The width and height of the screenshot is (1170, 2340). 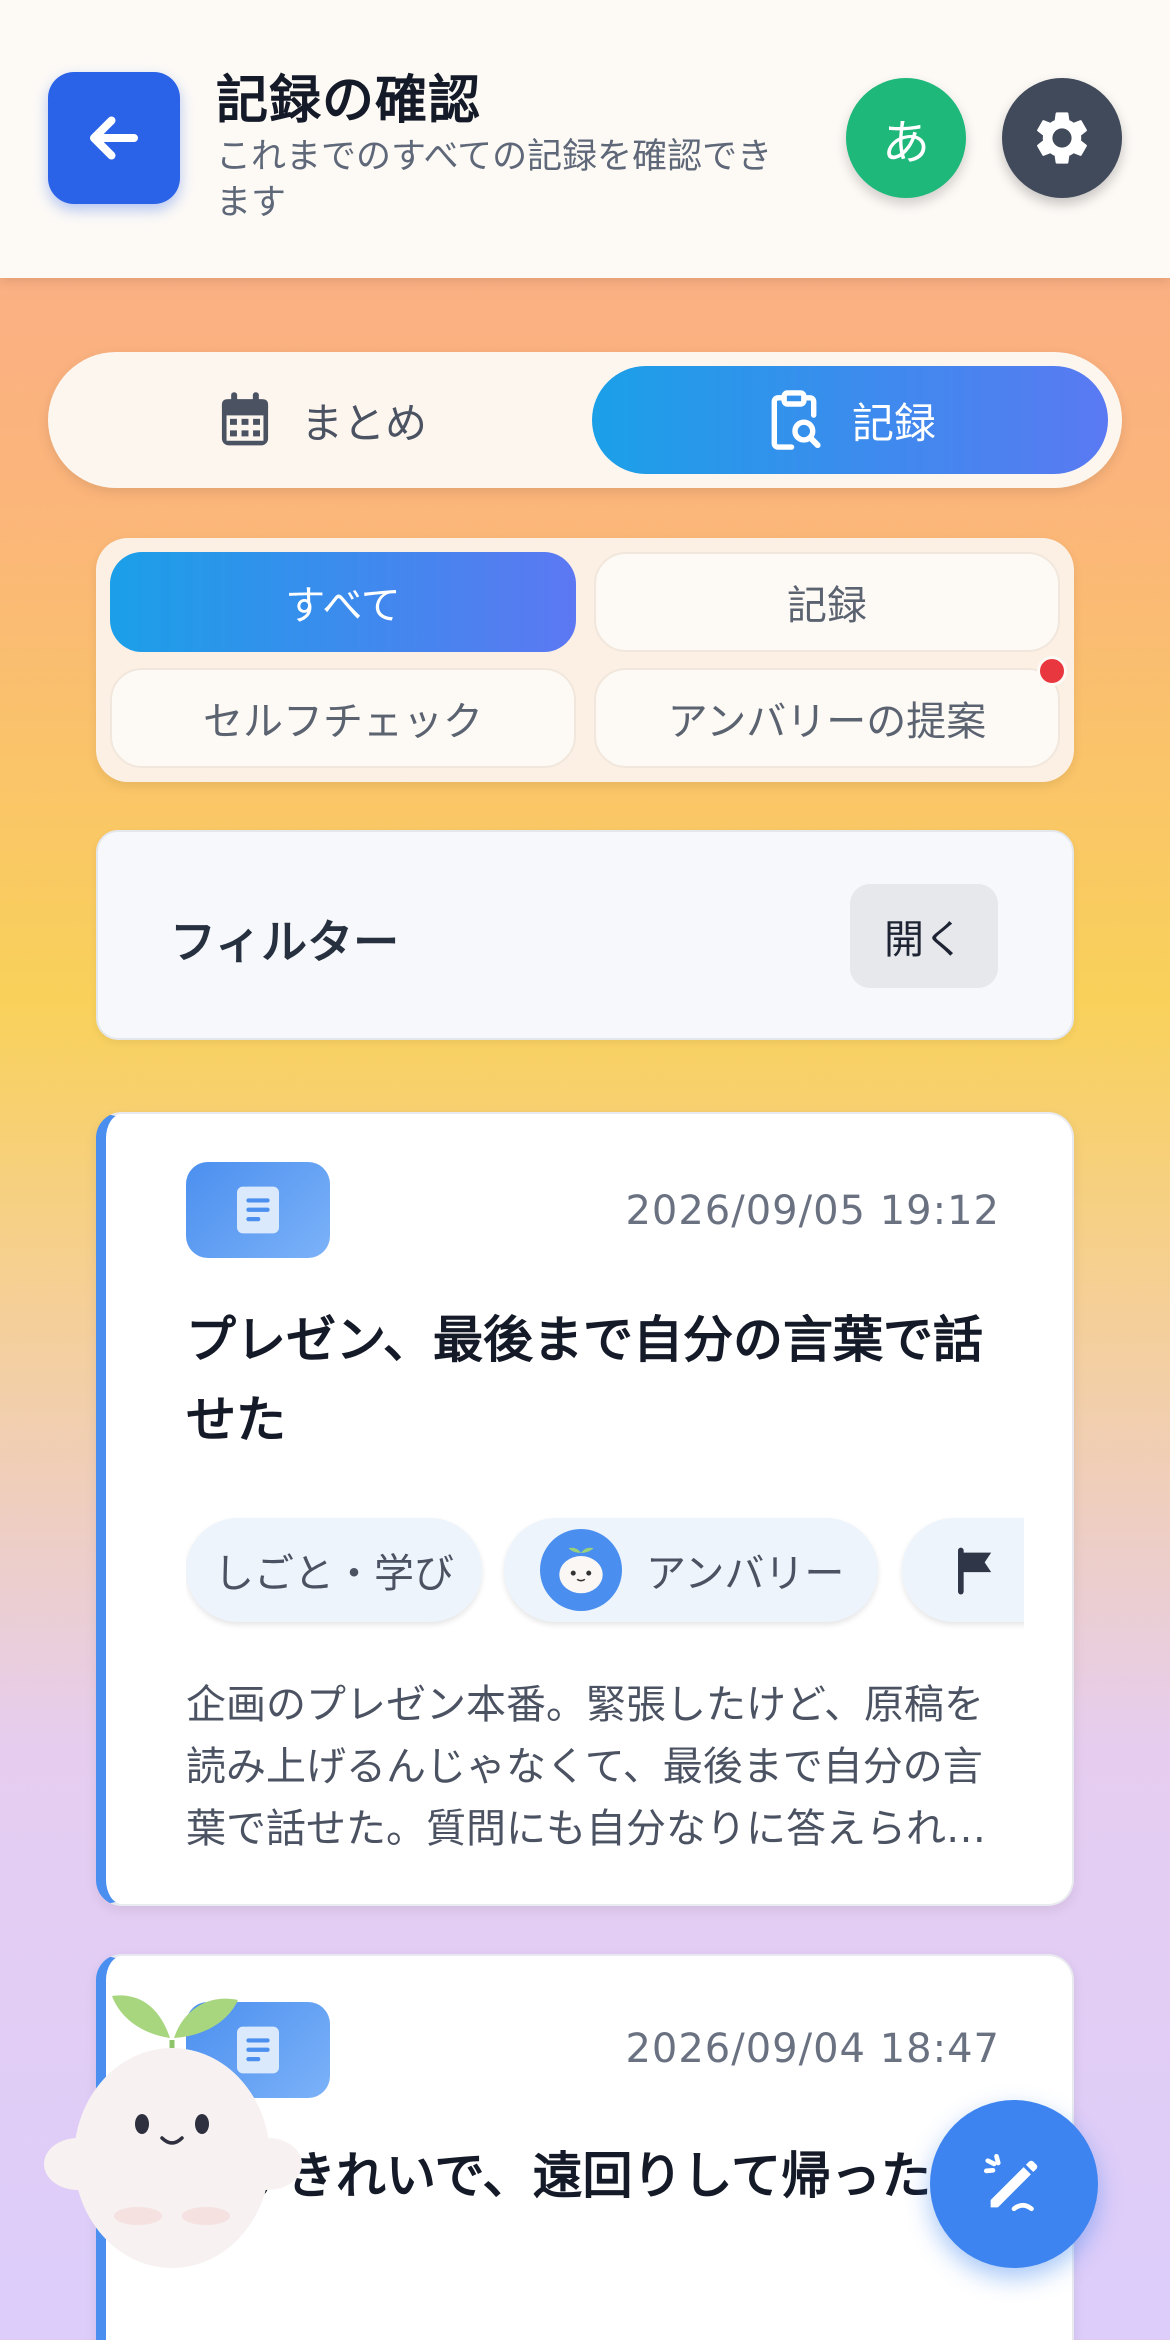 I want to click on chip-self-check: セルフチェック, so click(x=343, y=718).